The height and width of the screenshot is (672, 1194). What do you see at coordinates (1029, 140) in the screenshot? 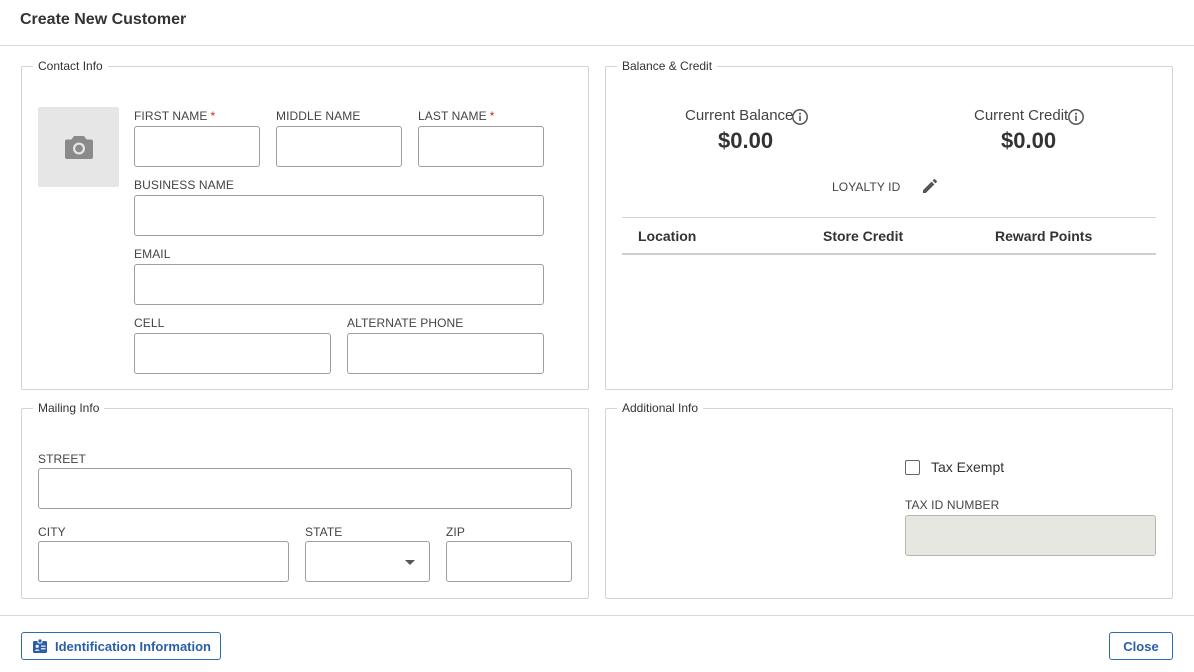
I see `current-credit-value: $0.00` at bounding box center [1029, 140].